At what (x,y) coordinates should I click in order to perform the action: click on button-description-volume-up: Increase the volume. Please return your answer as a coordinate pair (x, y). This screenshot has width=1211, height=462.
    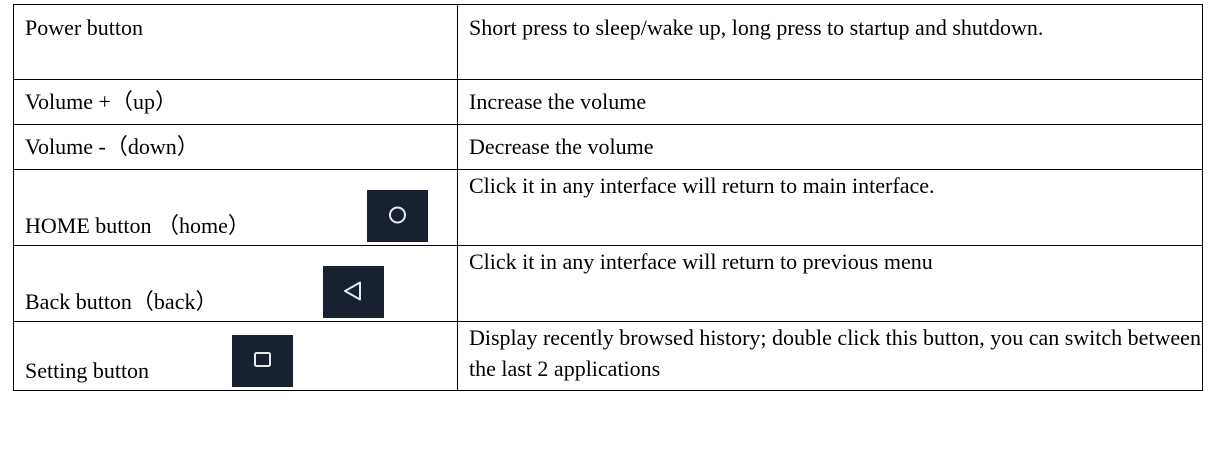
    Looking at the image, I should click on (830, 102).